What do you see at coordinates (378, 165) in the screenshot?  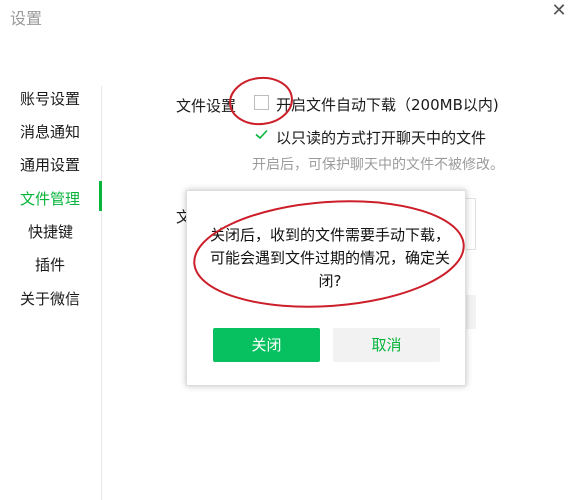 I see `read-only-hint: 开启后，可保护聊天中的文件不被修改。` at bounding box center [378, 165].